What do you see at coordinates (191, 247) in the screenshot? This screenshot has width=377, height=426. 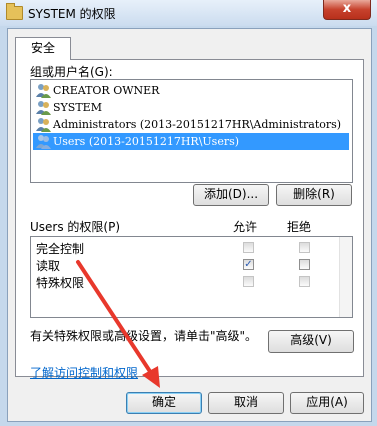 I see `permission-row-full-control: 完全控制` at bounding box center [191, 247].